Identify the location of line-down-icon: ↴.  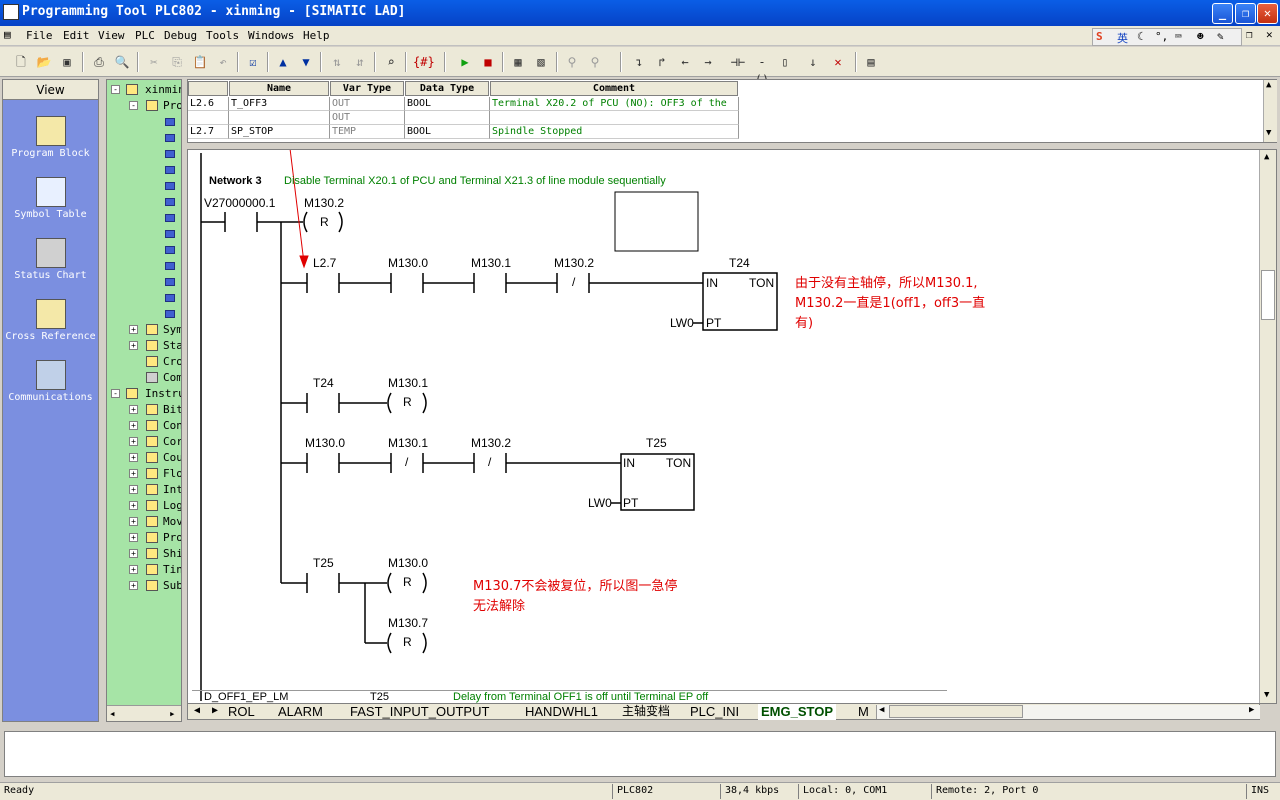
(639, 62).